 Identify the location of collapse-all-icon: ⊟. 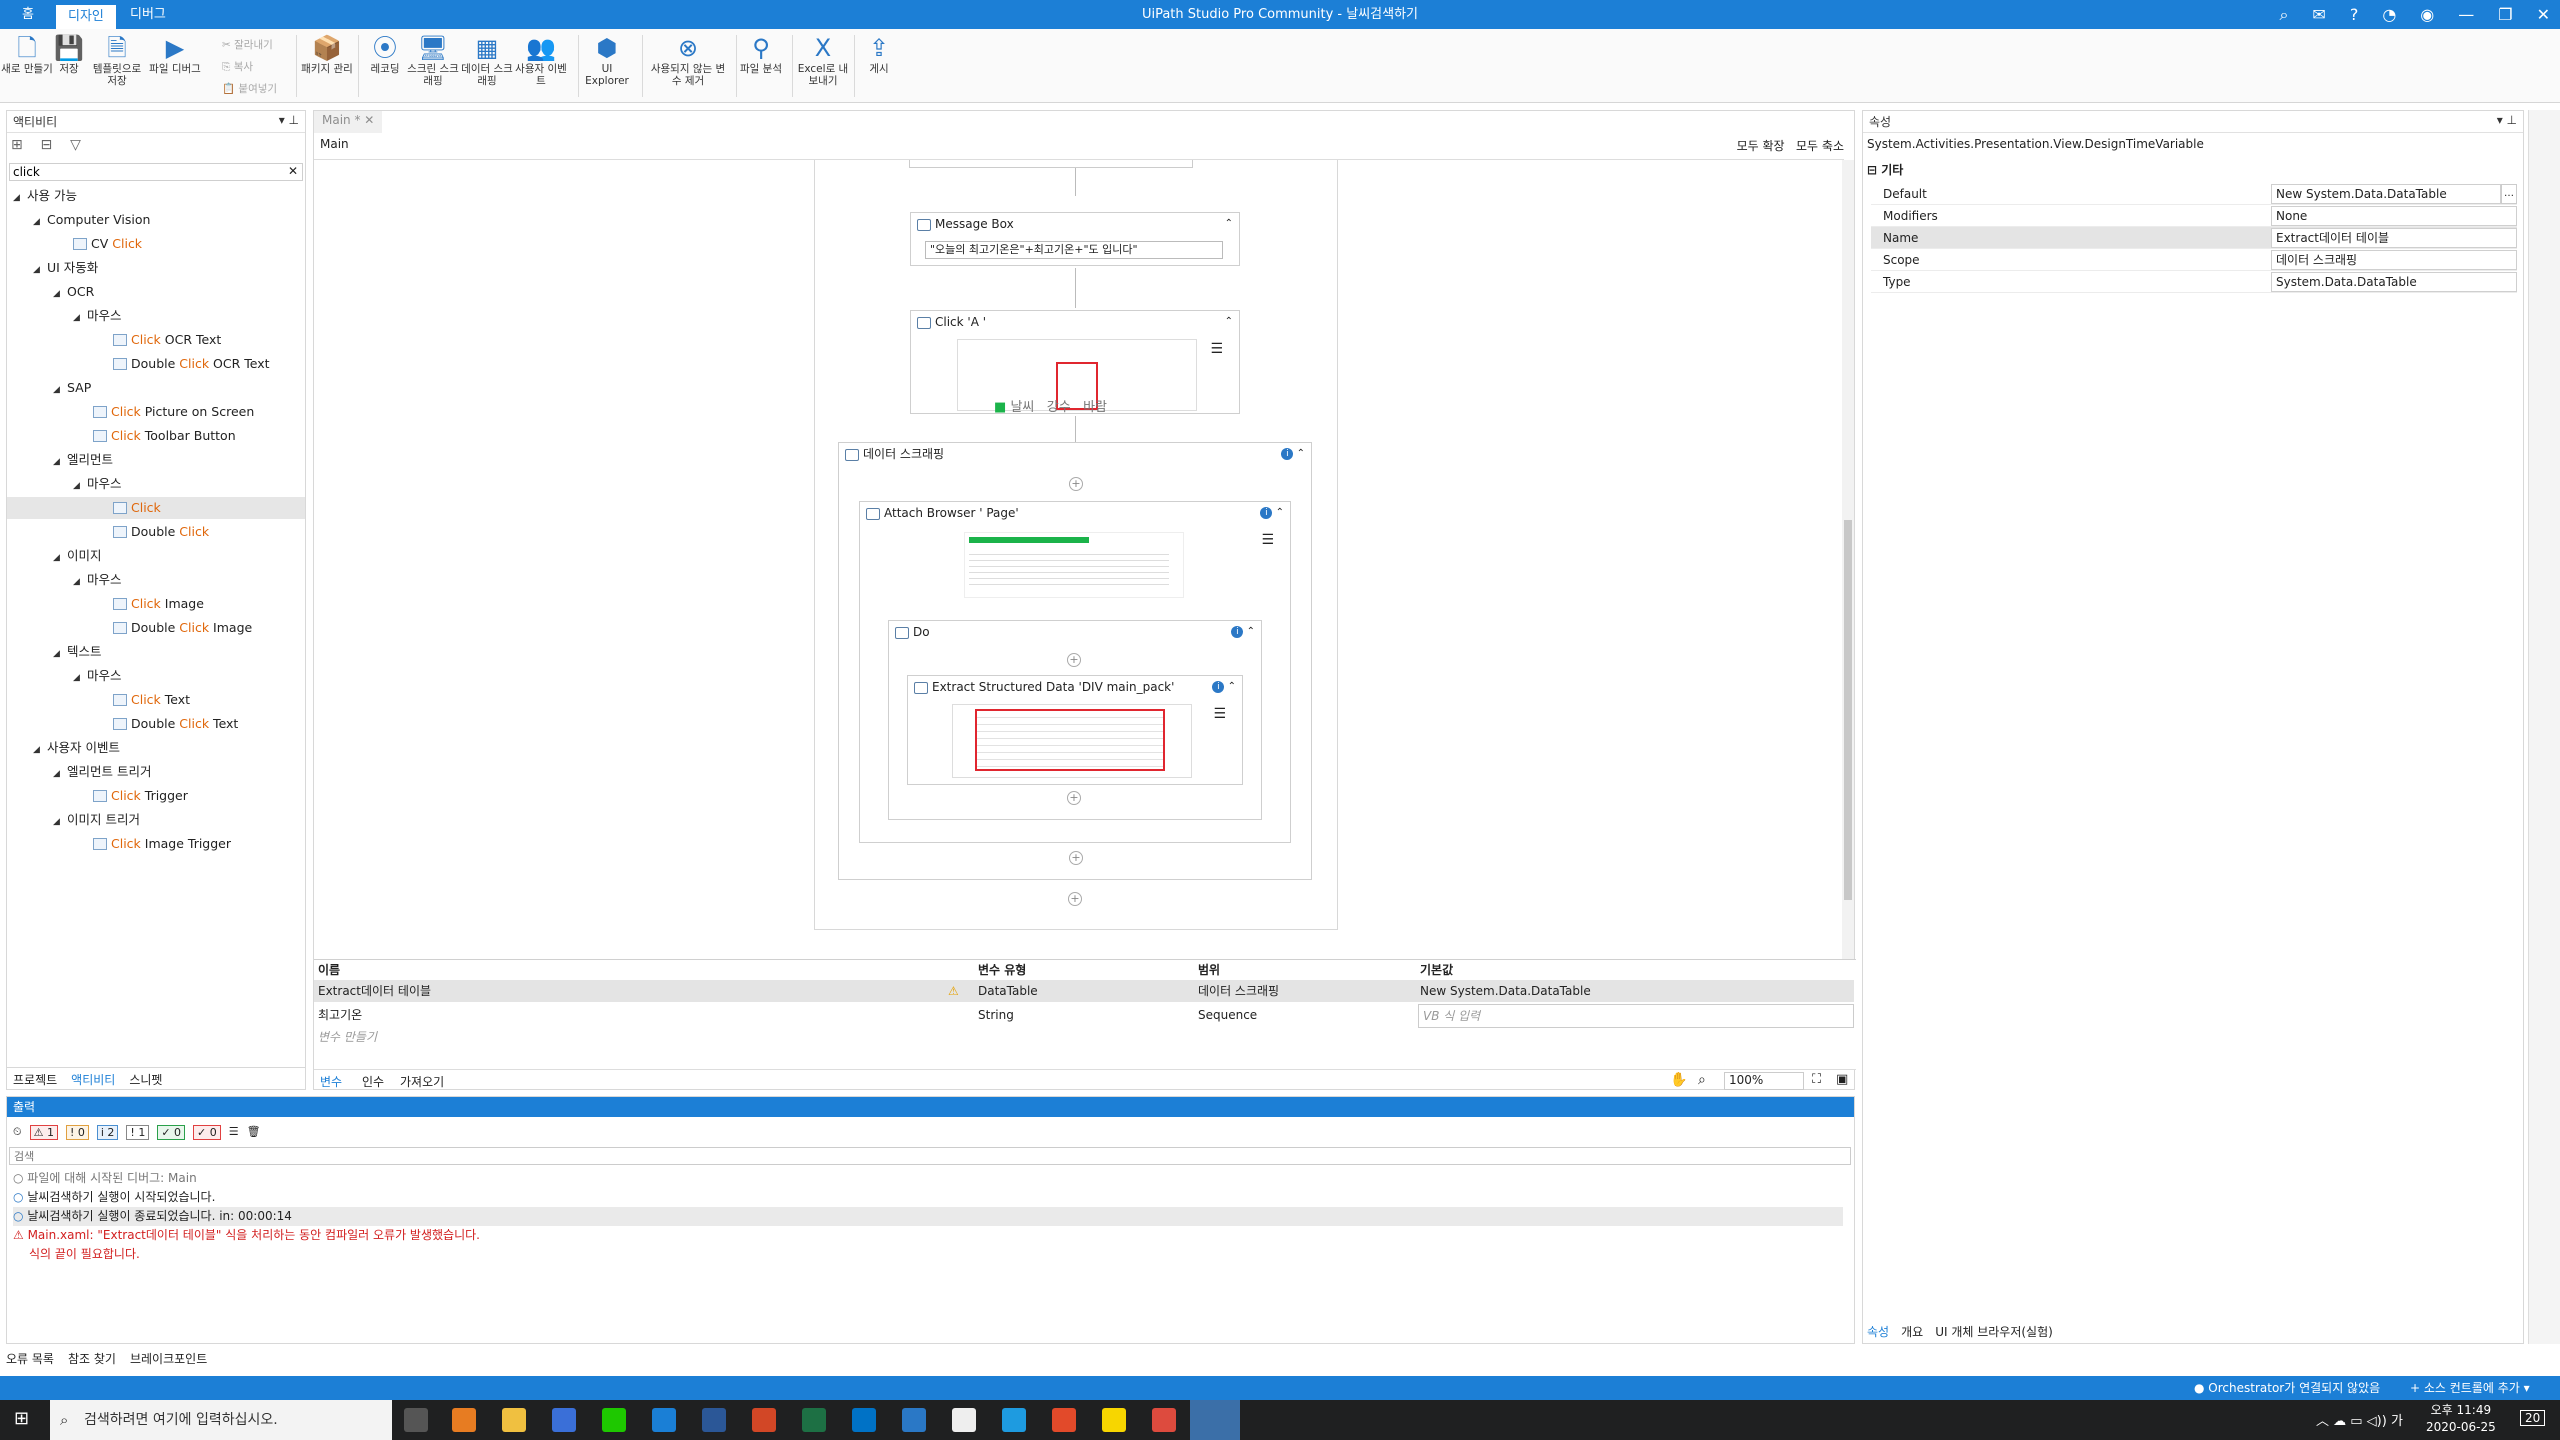
(47, 145).